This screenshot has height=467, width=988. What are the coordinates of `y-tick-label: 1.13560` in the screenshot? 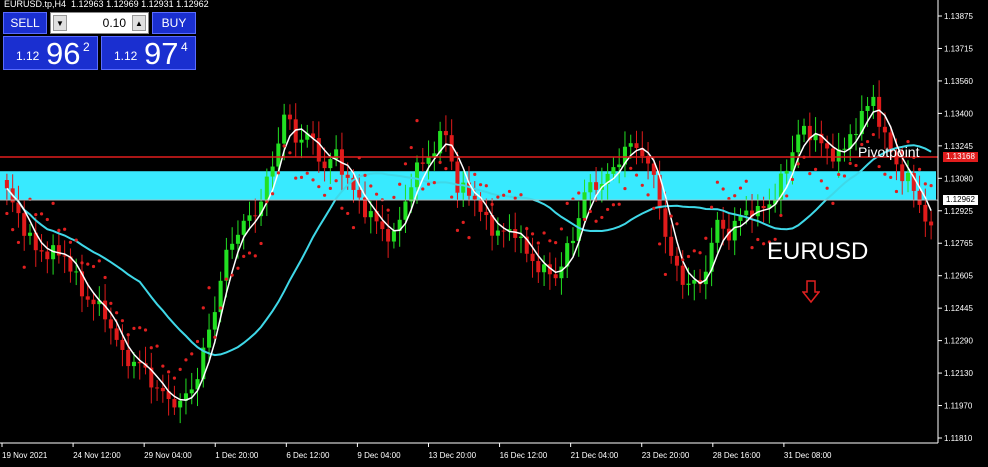 It's located at (958, 81).